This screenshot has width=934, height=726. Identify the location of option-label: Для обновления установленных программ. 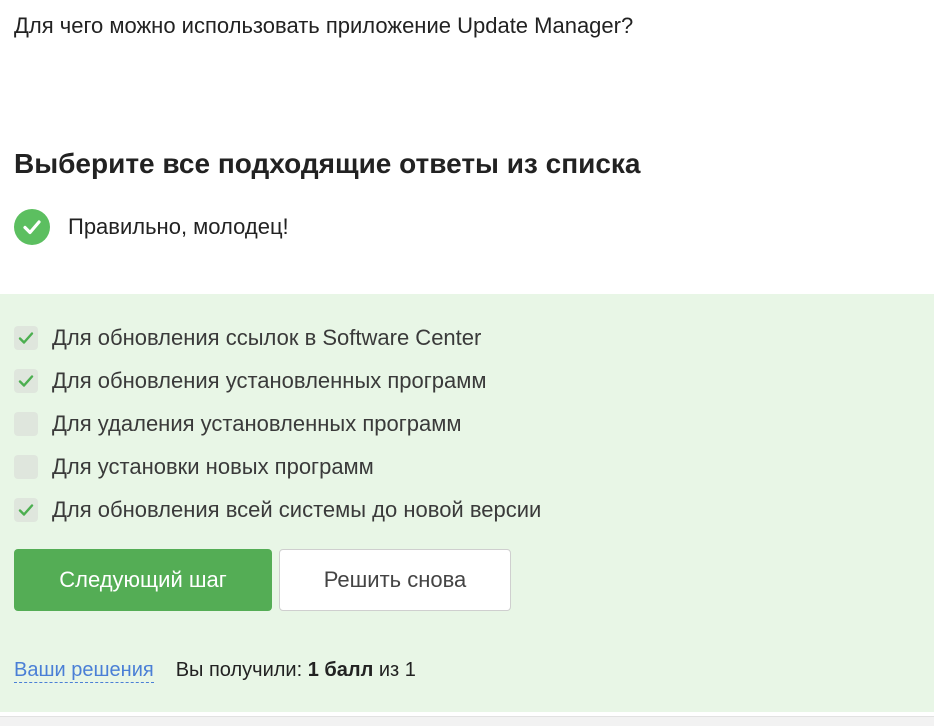
(269, 380).